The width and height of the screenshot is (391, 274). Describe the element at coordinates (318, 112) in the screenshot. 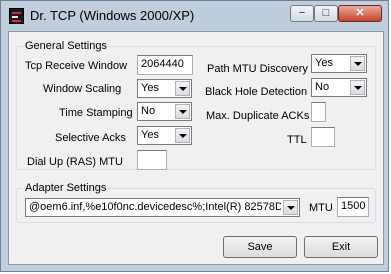

I see `max-duplicate-acks-field` at that location.